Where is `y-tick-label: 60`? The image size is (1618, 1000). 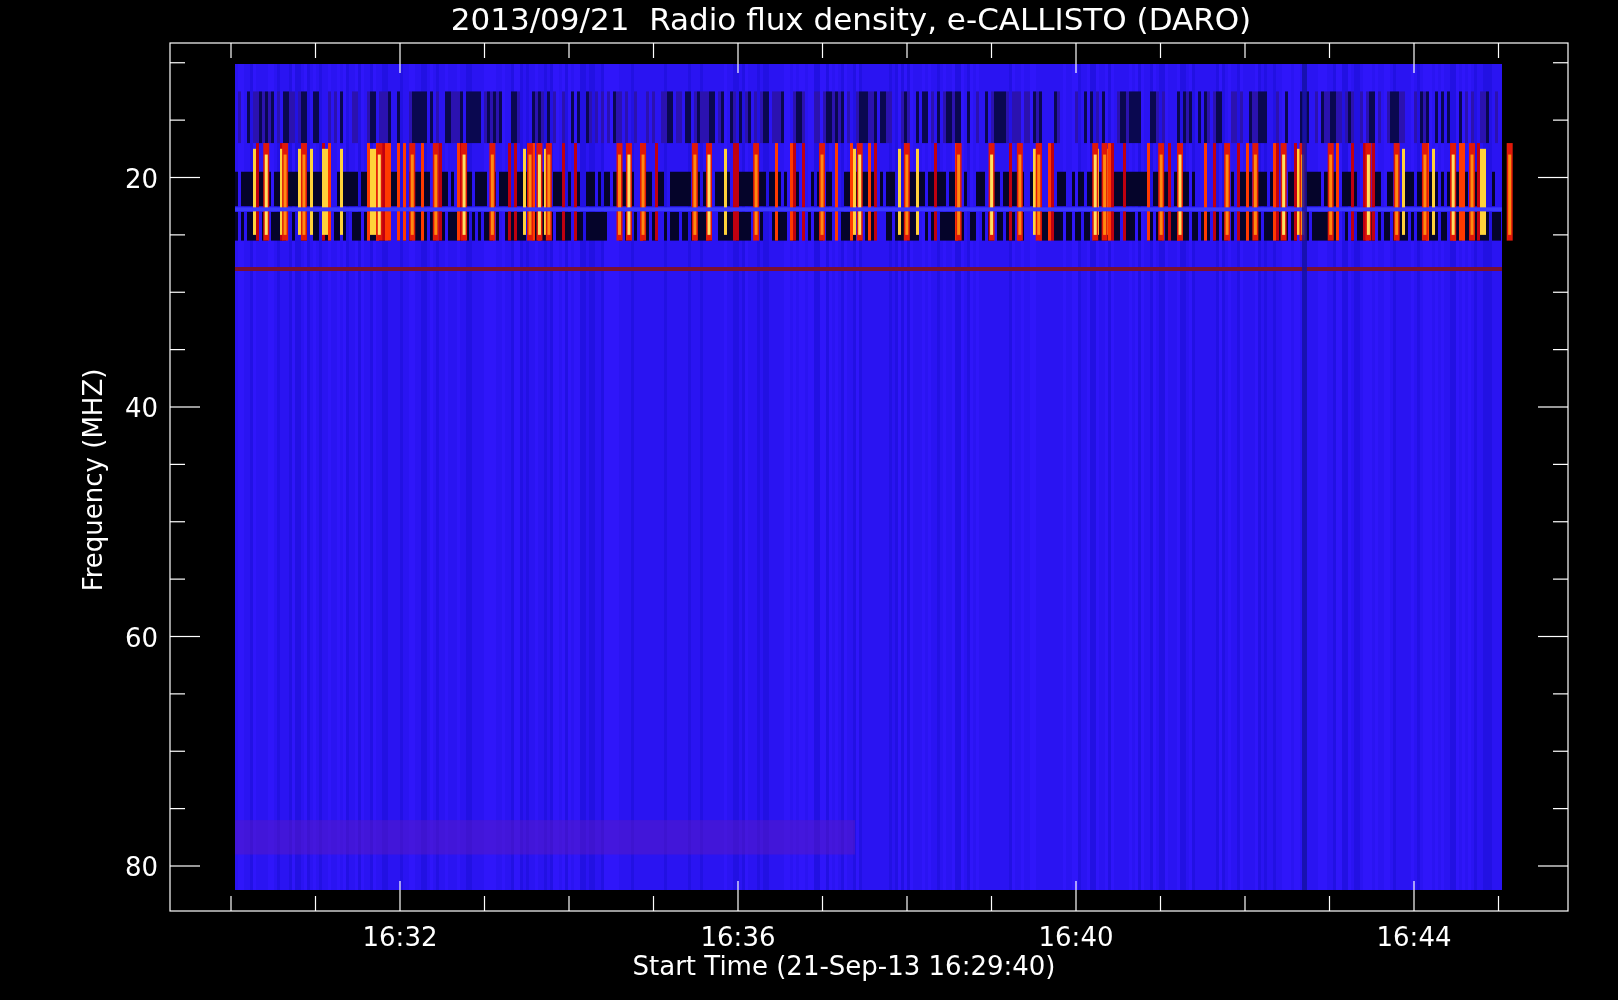
y-tick-label: 60 is located at coordinates (141, 637).